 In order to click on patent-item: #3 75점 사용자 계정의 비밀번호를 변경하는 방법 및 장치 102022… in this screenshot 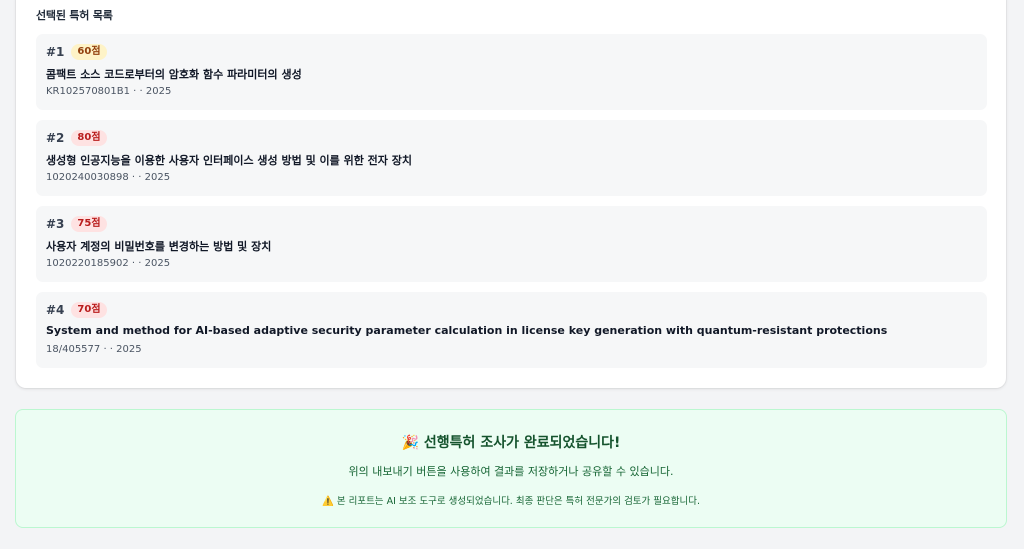, I will do `click(511, 244)`.